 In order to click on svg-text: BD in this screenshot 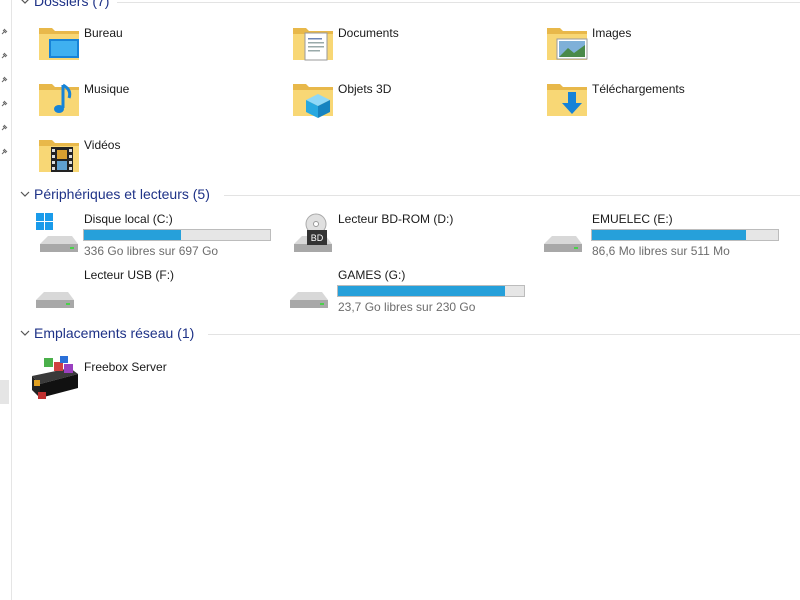, I will do `click(317, 238)`.